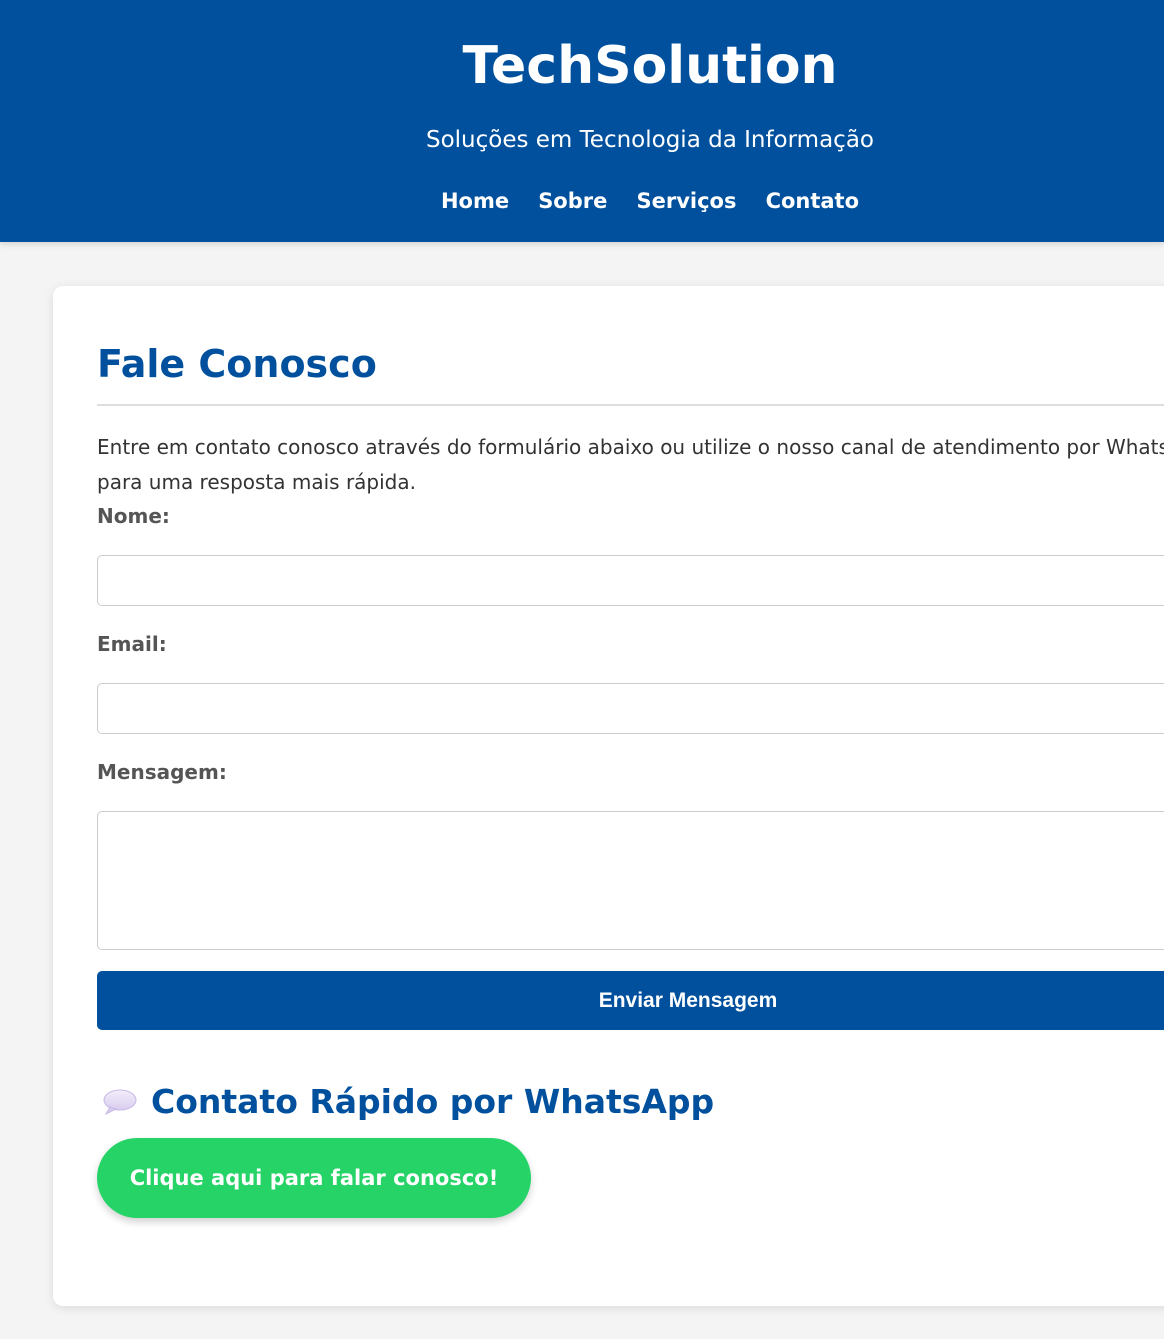 The image size is (1164, 1339). Describe the element at coordinates (433, 1101) in the screenshot. I see `whatsapp-title: Contato Rápido por WhatsApp` at that location.